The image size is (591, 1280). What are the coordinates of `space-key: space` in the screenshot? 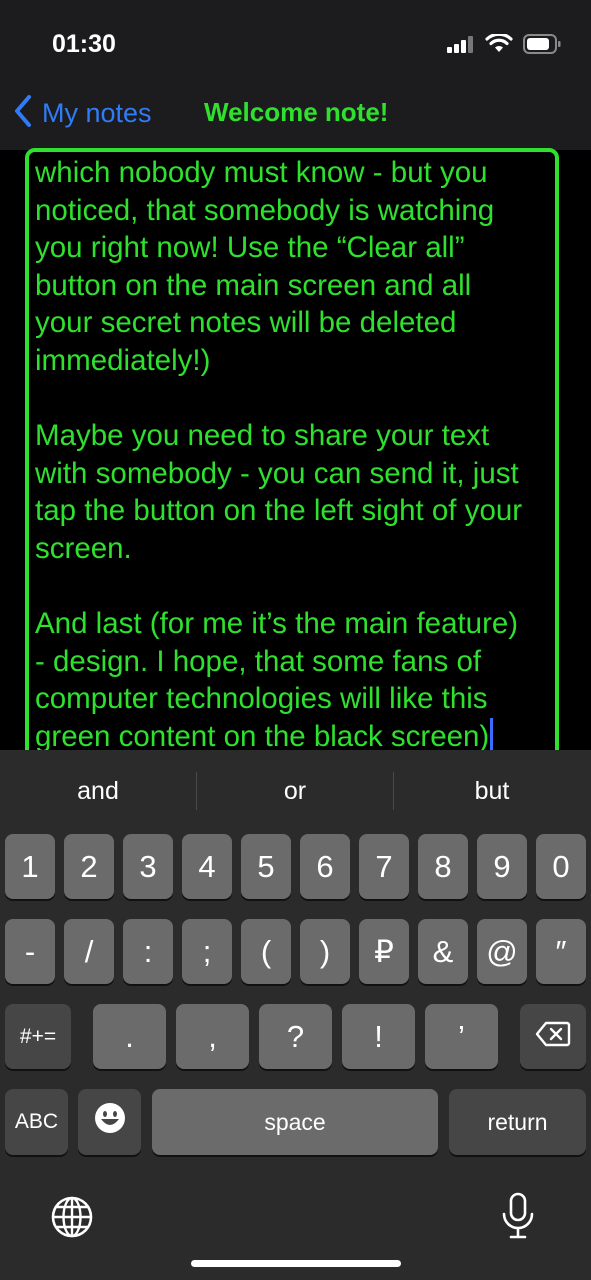 It's located at (295, 1122).